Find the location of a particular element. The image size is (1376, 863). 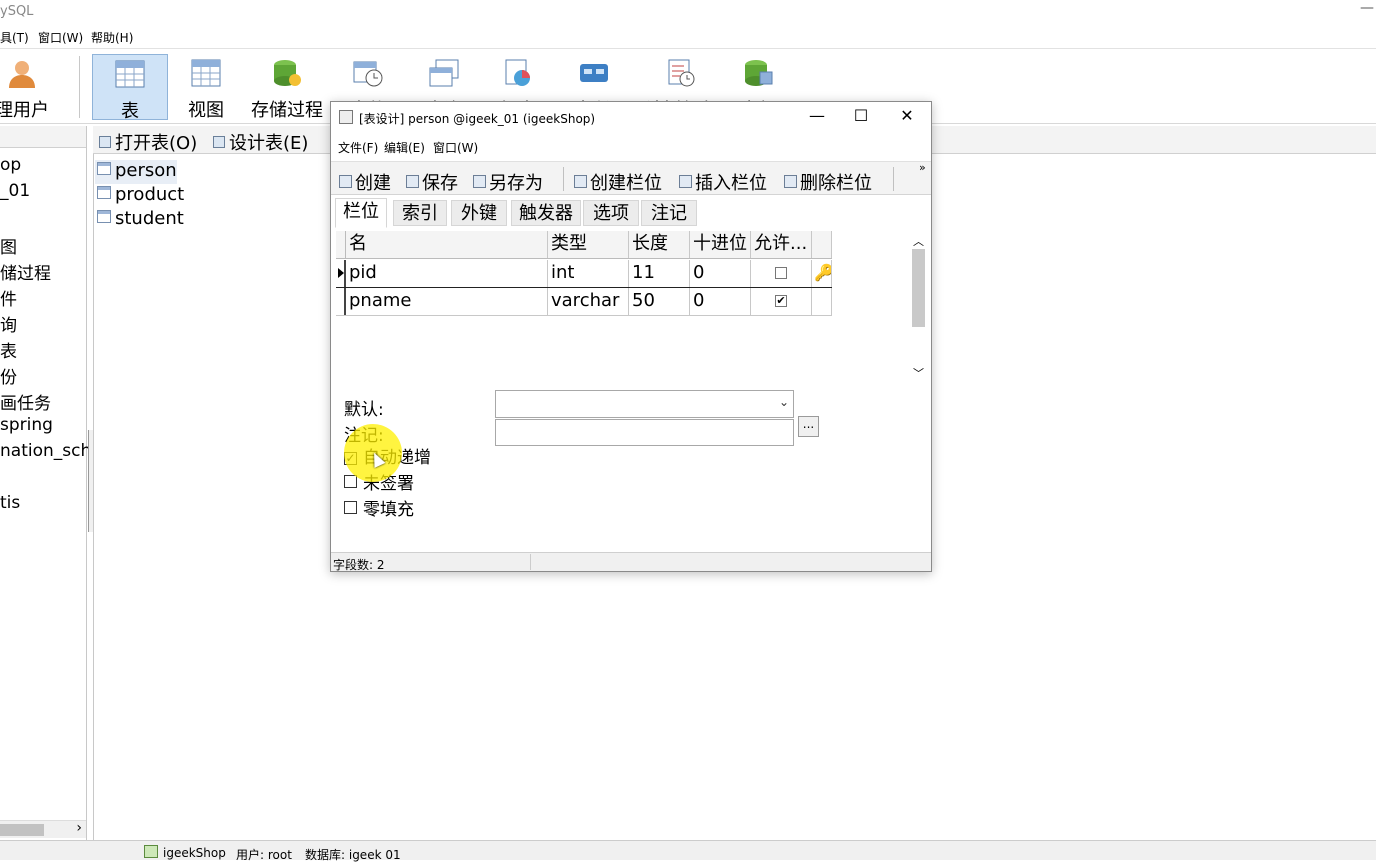

field-count: 字段数: 2 is located at coordinates (359, 565).